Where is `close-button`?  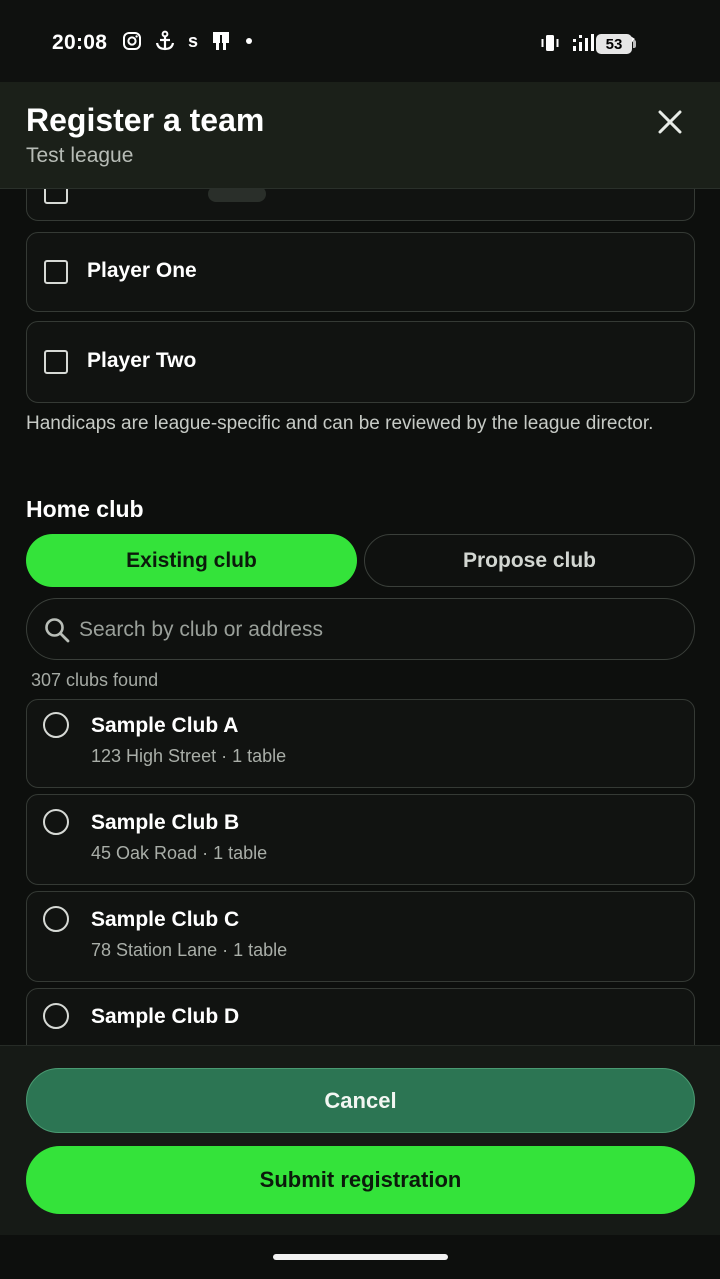 close-button is located at coordinates (670, 122).